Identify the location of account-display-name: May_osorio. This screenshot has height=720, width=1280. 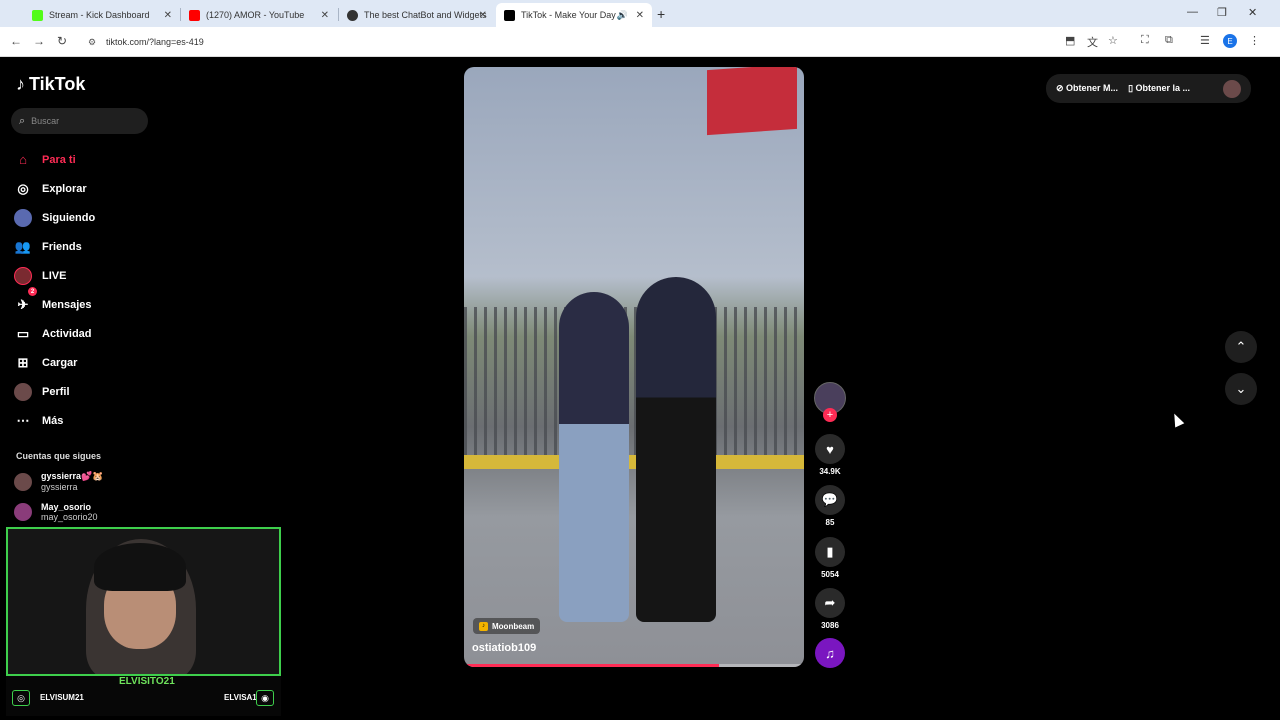
(66, 507).